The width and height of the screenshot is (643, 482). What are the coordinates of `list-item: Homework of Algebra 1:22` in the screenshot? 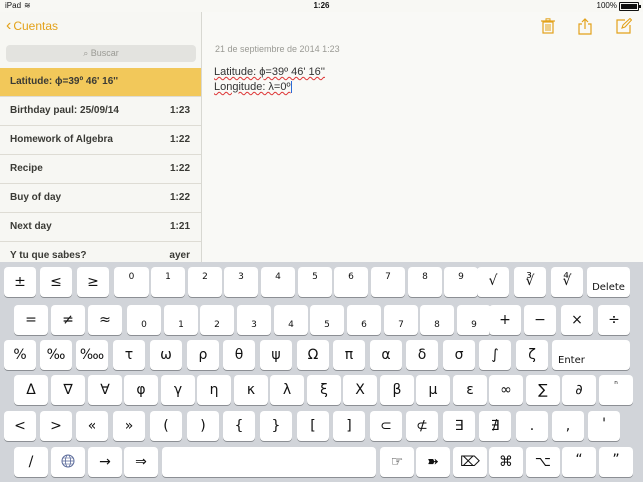 It's located at (100, 140).